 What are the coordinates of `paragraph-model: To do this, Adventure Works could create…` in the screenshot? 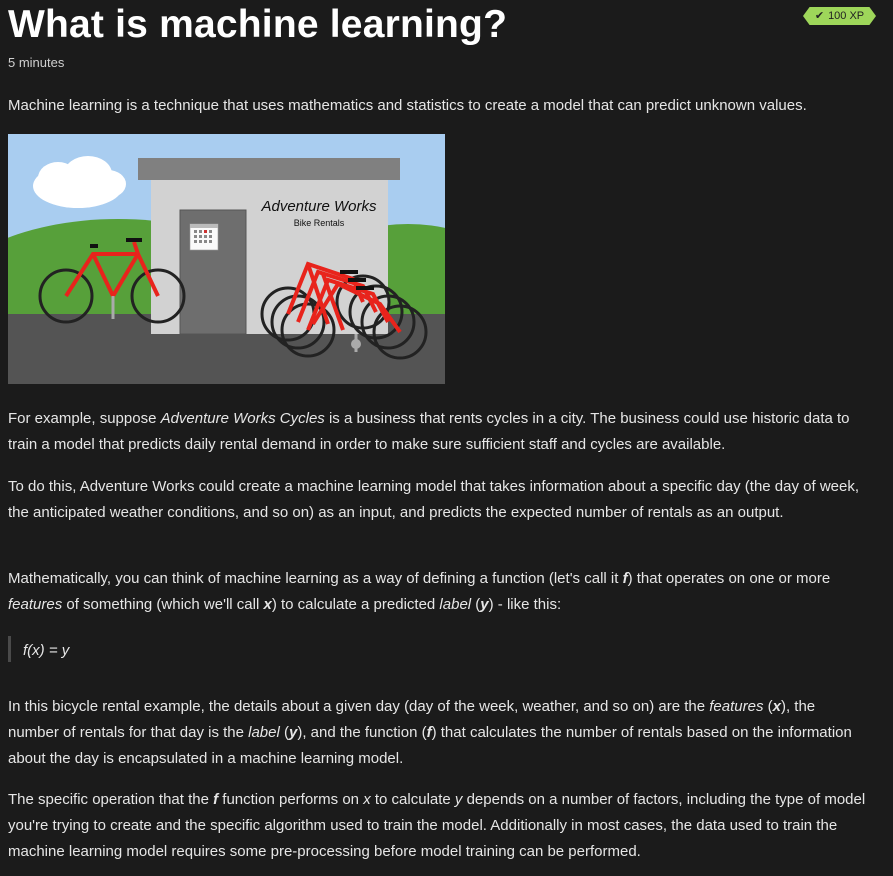 It's located at (434, 499).